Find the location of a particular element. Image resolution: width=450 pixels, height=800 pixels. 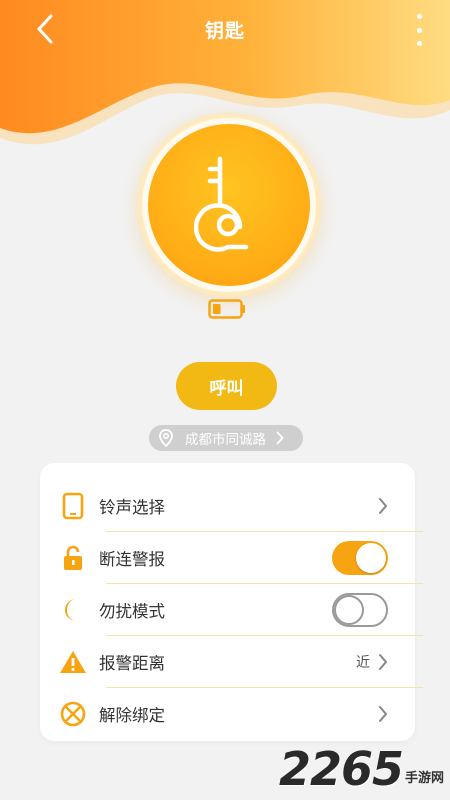

setting-label: 勿扰模式 is located at coordinates (132, 611).